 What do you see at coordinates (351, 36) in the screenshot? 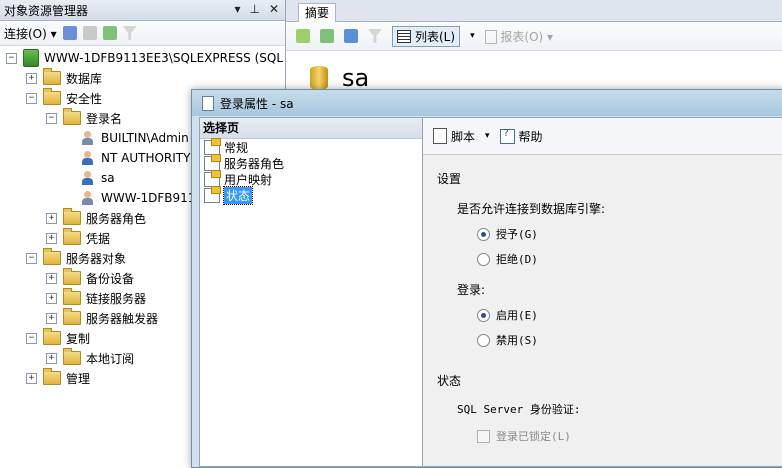
I see `sync-icon` at bounding box center [351, 36].